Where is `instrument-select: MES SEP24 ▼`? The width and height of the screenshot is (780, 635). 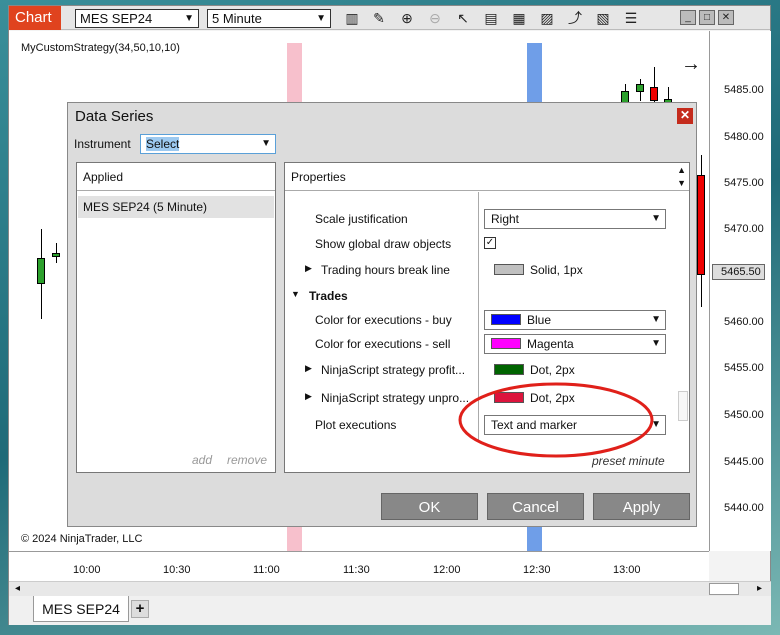
instrument-select: MES SEP24 ▼ is located at coordinates (137, 18).